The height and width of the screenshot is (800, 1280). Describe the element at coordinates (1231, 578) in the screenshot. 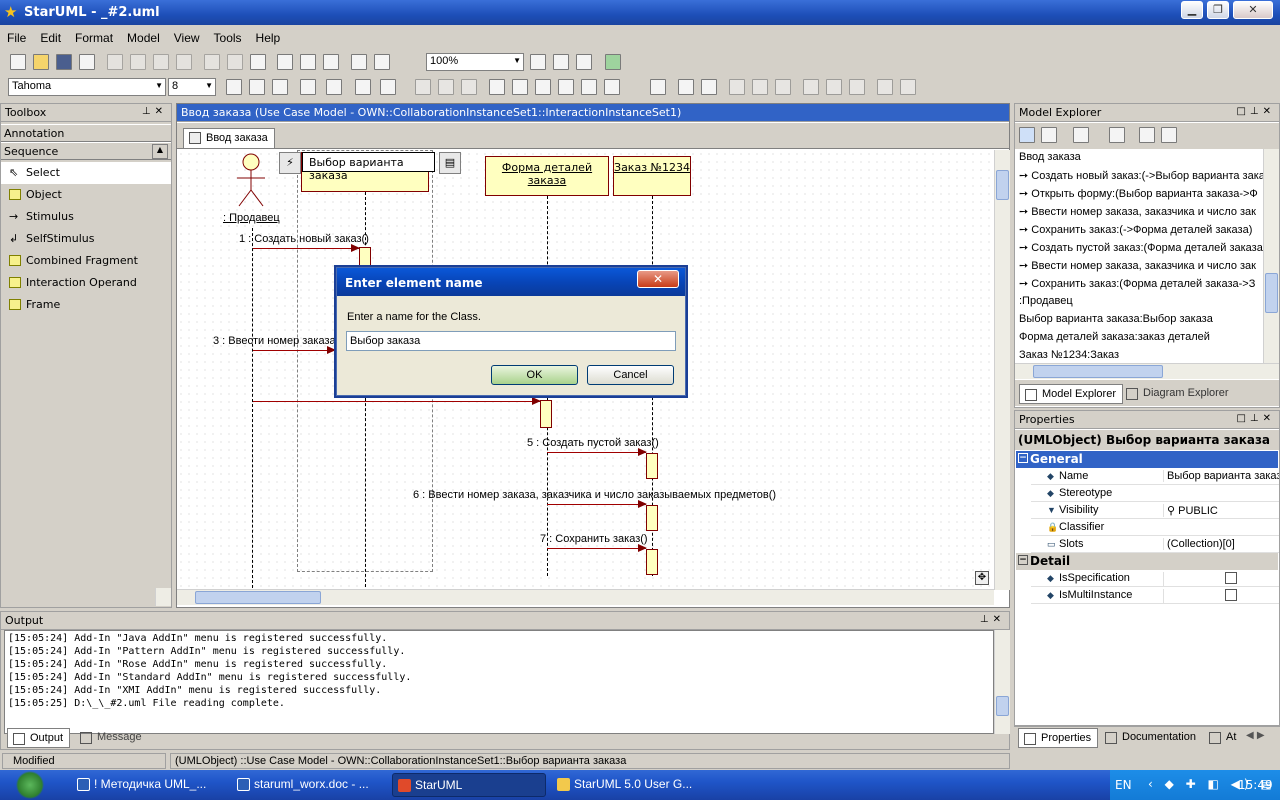

I see `isspecification-checkbox` at that location.